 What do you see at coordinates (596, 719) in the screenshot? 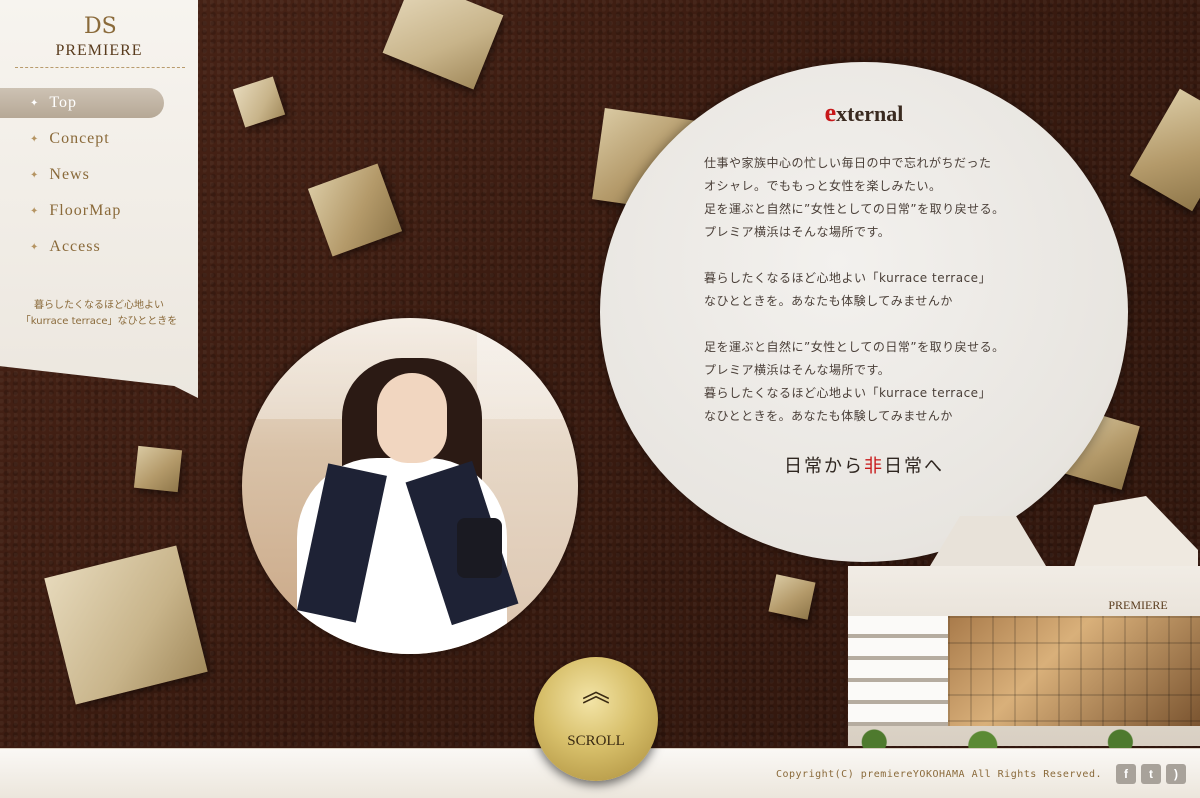
I see `scroll-button: ︽ SCROLL` at bounding box center [596, 719].